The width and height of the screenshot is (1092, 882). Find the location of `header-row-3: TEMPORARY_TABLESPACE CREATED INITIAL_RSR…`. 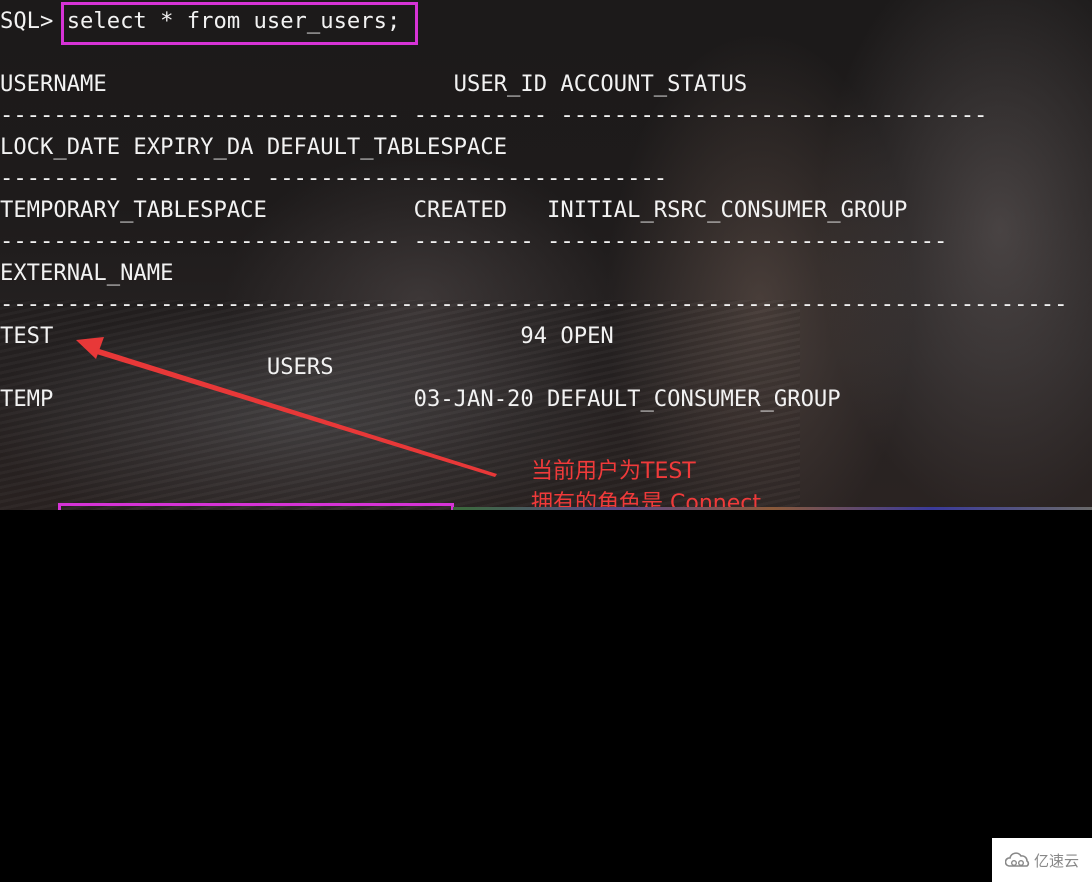

header-row-3: TEMPORARY_TABLESPACE CREATED INITIAL_RSR… is located at coordinates (454, 210).